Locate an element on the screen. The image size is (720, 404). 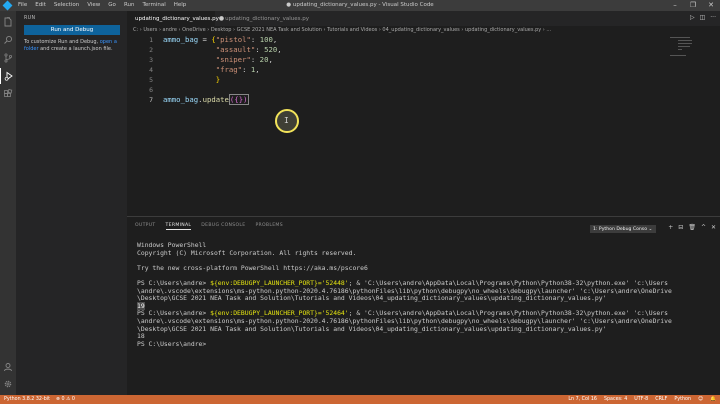
terminal-prompt: PS C:\Users\andre> is located at coordinates (174, 343).